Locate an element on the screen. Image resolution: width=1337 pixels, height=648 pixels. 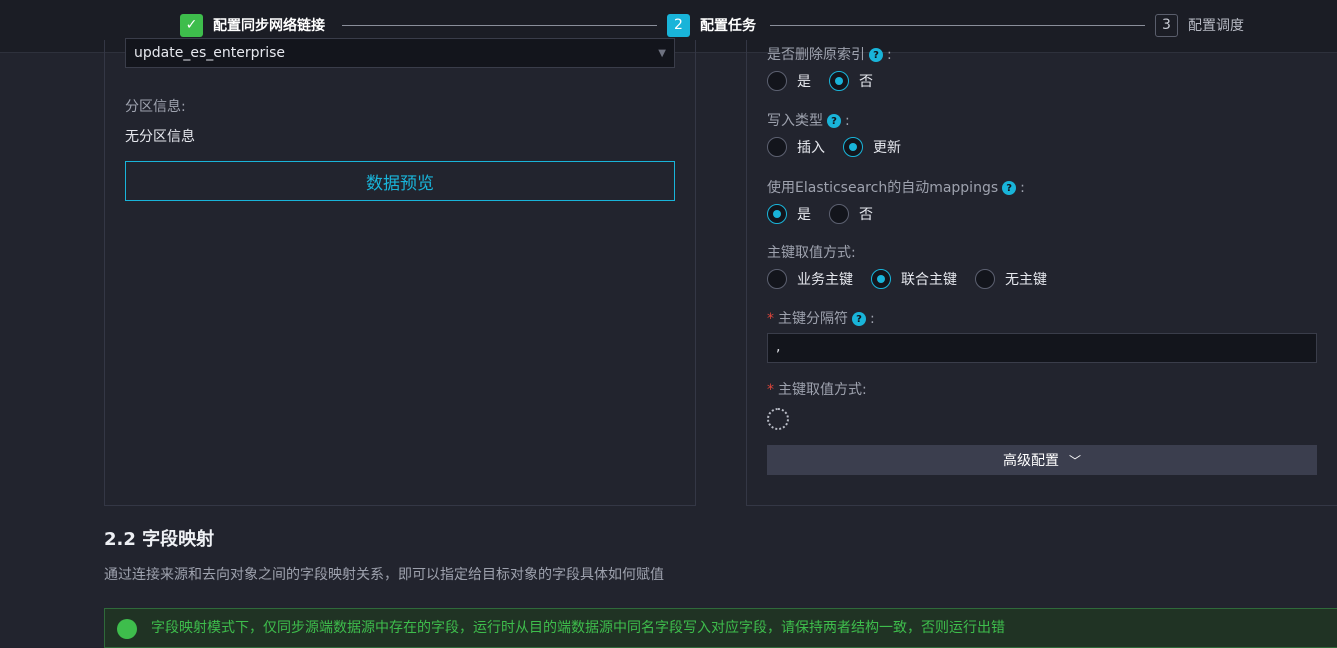
radio-option-no-key: 无主键 is located at coordinates (1011, 279).